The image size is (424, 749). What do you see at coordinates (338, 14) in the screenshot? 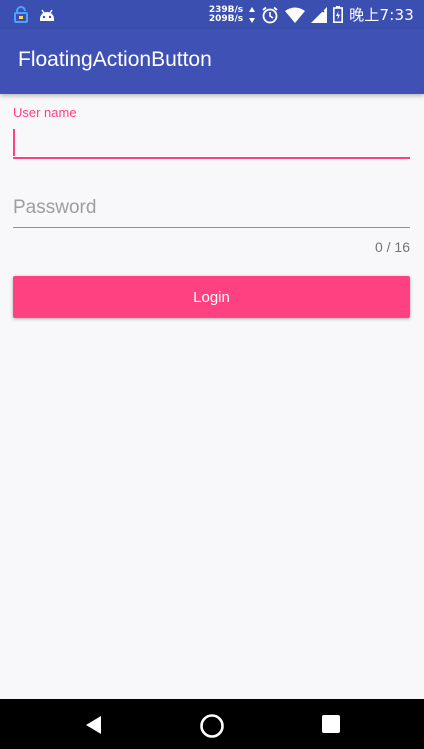
I see `battery-icon` at bounding box center [338, 14].